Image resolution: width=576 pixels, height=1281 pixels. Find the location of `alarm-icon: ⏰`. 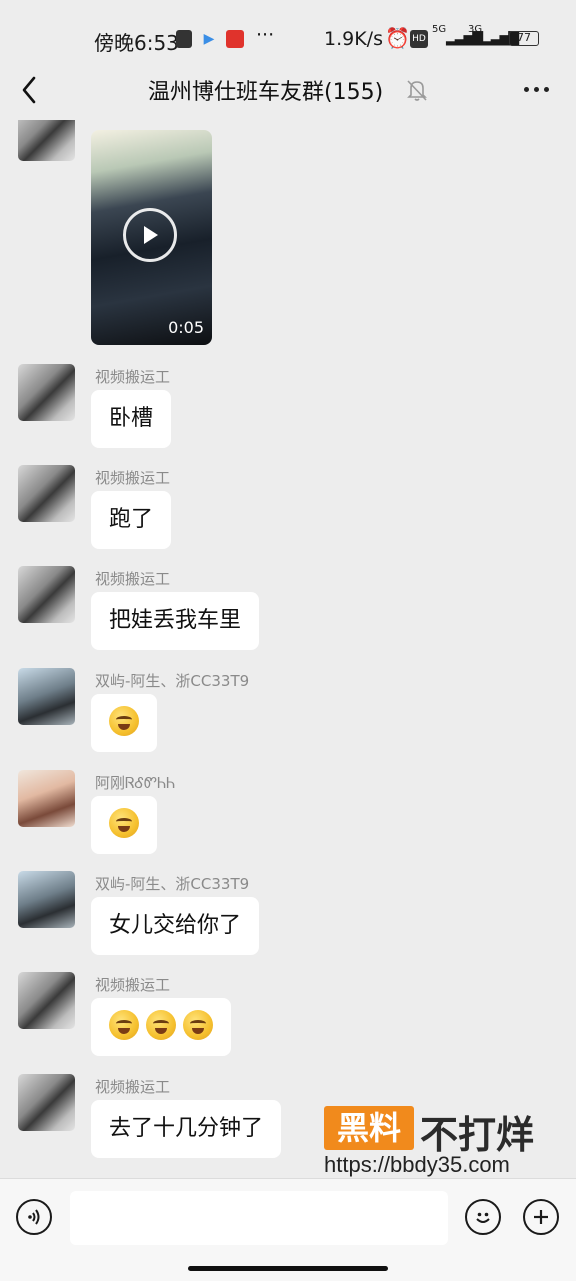

alarm-icon: ⏰ is located at coordinates (397, 38).